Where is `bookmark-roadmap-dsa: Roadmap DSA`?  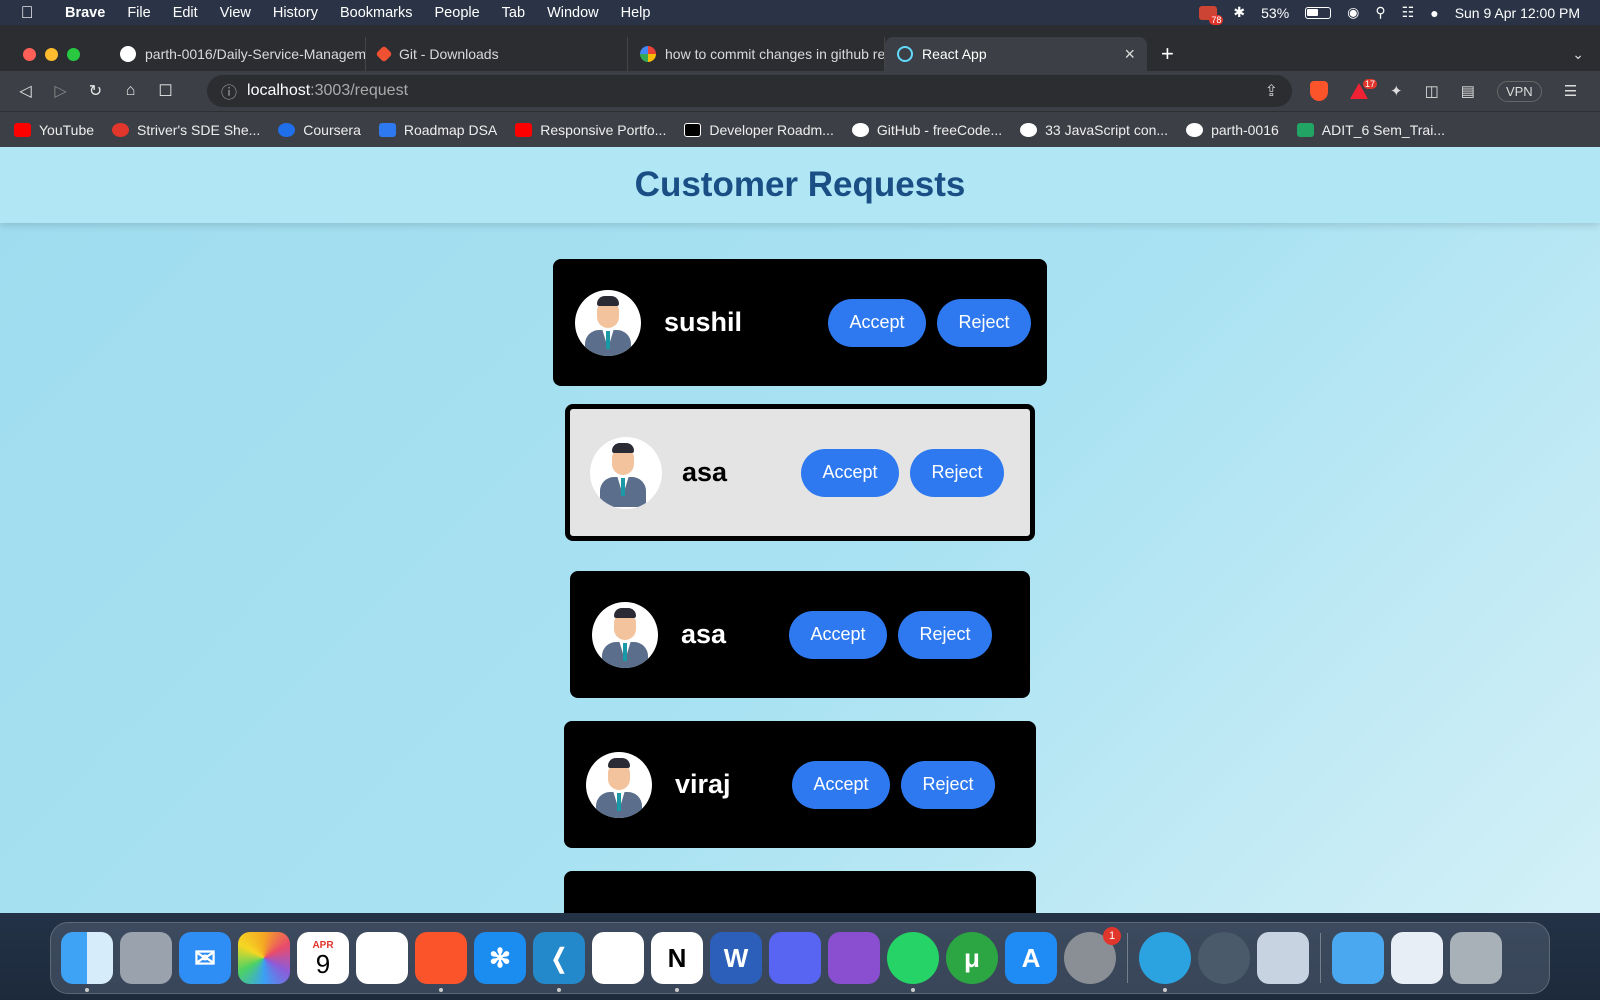
bookmark-roadmap-dsa: Roadmap DSA is located at coordinates (437, 130).